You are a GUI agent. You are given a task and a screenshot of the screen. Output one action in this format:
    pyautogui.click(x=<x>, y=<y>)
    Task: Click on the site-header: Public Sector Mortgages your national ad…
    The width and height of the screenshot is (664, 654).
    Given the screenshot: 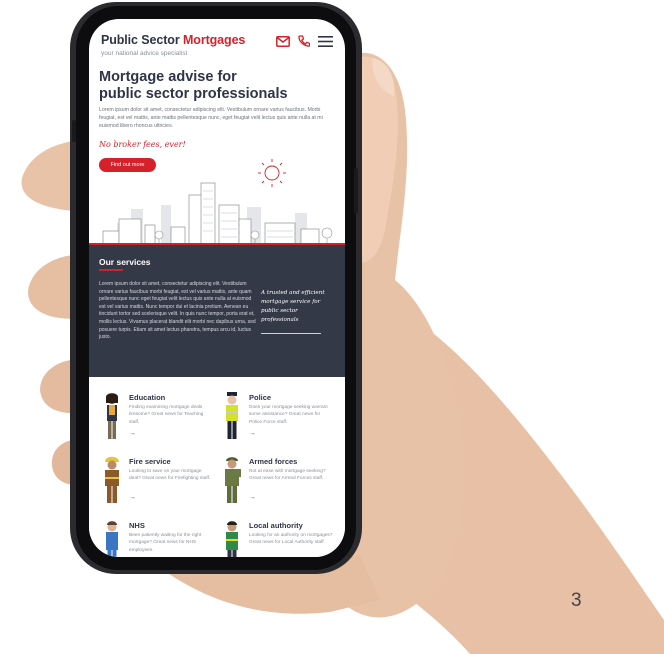 What is the action you would take?
    pyautogui.click(x=217, y=49)
    